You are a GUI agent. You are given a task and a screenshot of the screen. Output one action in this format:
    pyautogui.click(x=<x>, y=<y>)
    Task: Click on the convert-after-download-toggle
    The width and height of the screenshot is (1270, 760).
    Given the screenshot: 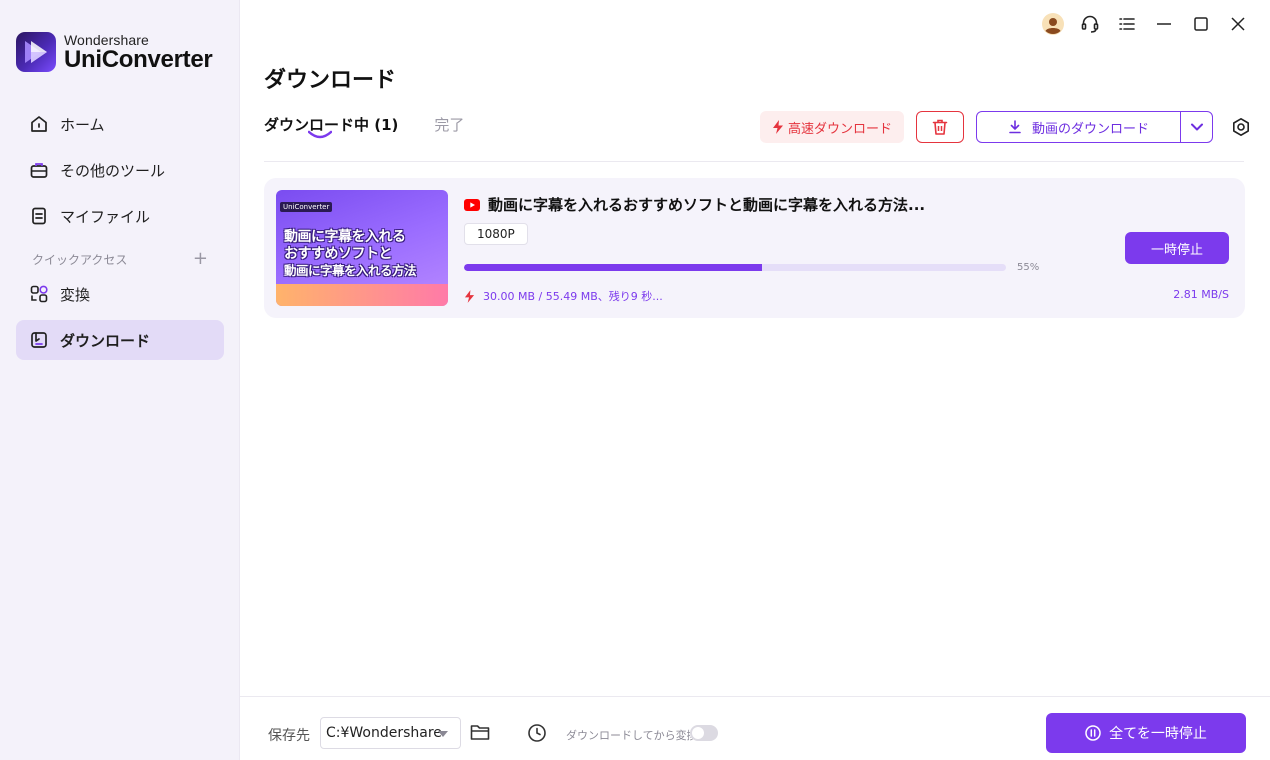 What is the action you would take?
    pyautogui.click(x=704, y=733)
    